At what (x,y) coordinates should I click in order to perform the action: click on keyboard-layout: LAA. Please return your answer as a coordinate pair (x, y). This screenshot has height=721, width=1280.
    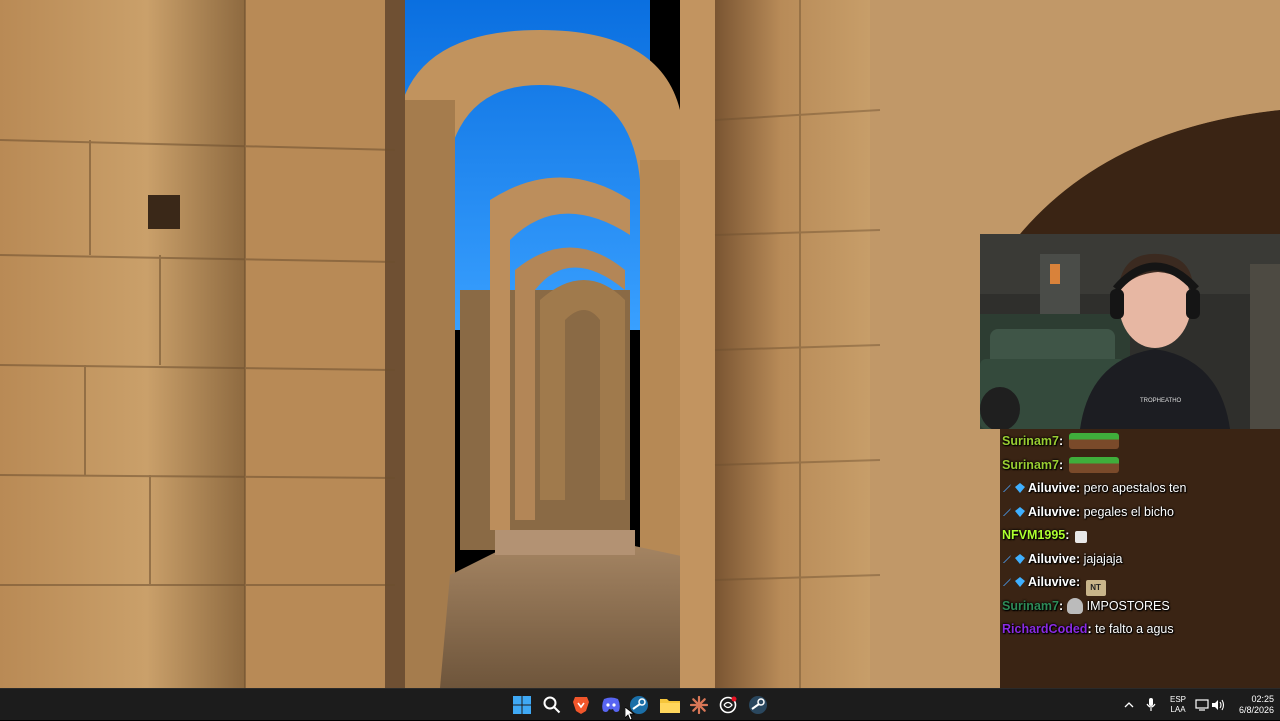
    Looking at the image, I should click on (1178, 709).